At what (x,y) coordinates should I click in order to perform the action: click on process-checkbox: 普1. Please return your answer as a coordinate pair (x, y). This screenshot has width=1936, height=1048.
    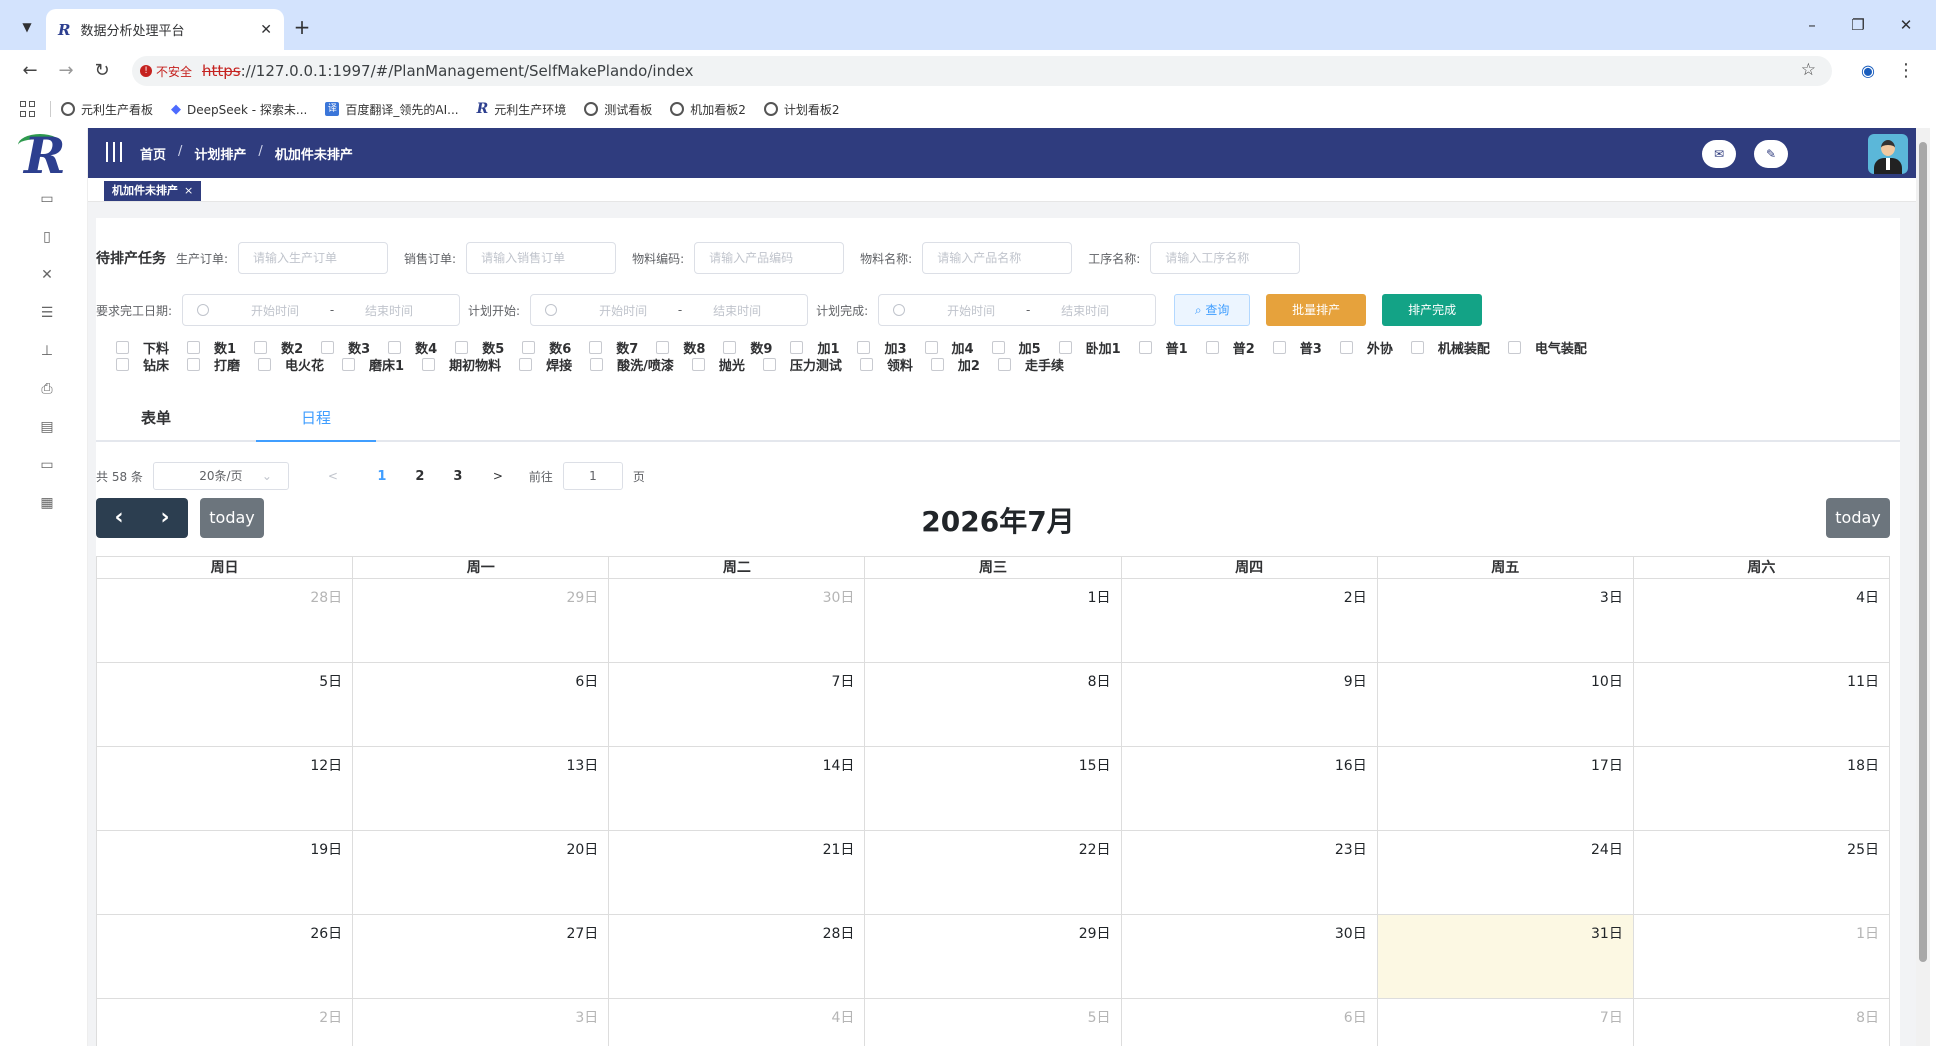
    Looking at the image, I should click on (1163, 347).